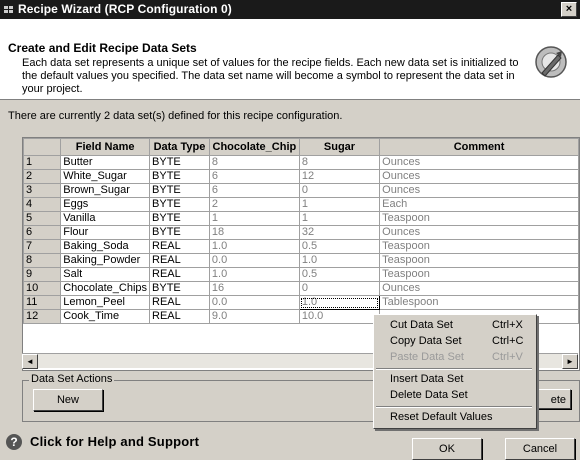 The image size is (580, 460). What do you see at coordinates (447, 449) in the screenshot?
I see `ok-button: OK` at bounding box center [447, 449].